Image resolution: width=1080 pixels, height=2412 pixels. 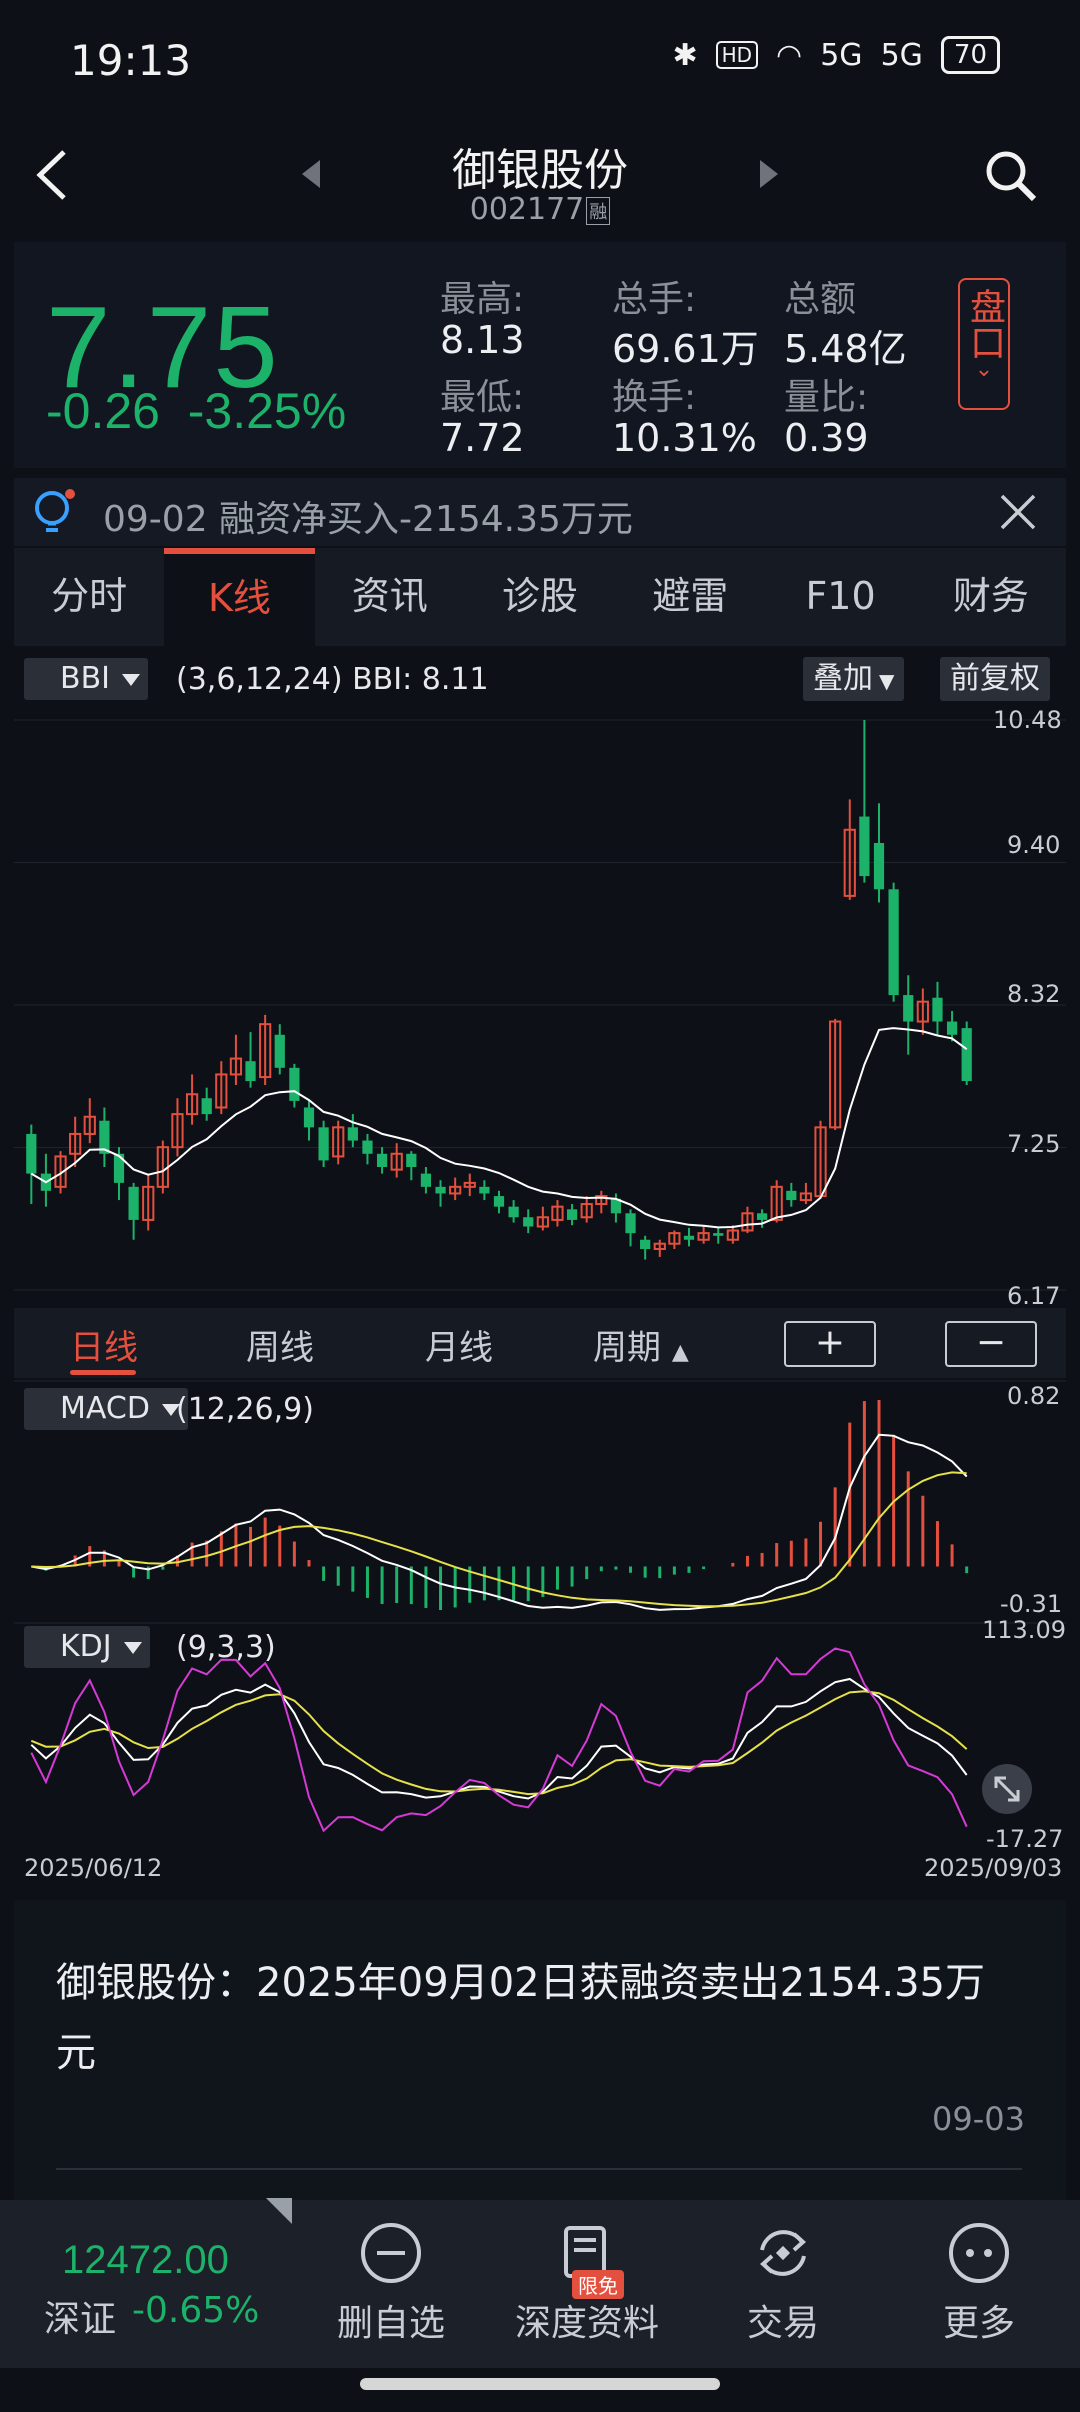 I want to click on period-select-label: 周期, so click(x=627, y=1348).